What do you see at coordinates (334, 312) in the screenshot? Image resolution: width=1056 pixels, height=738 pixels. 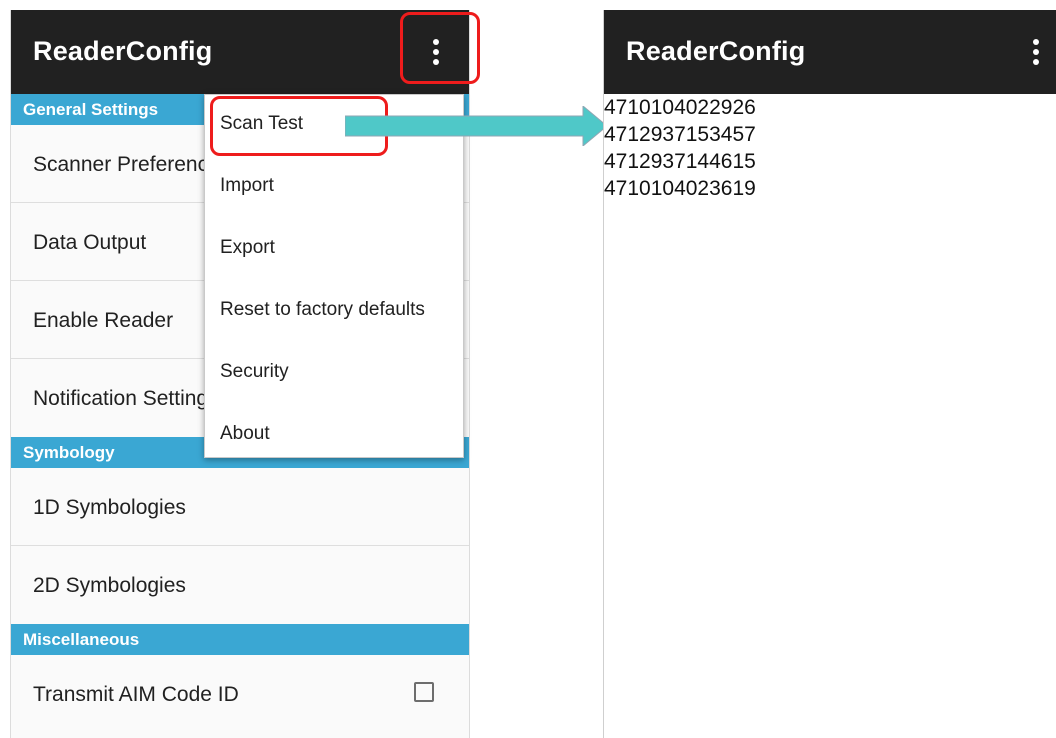 I see `menu-item-reset-defaults: Reset to factory defaults` at bounding box center [334, 312].